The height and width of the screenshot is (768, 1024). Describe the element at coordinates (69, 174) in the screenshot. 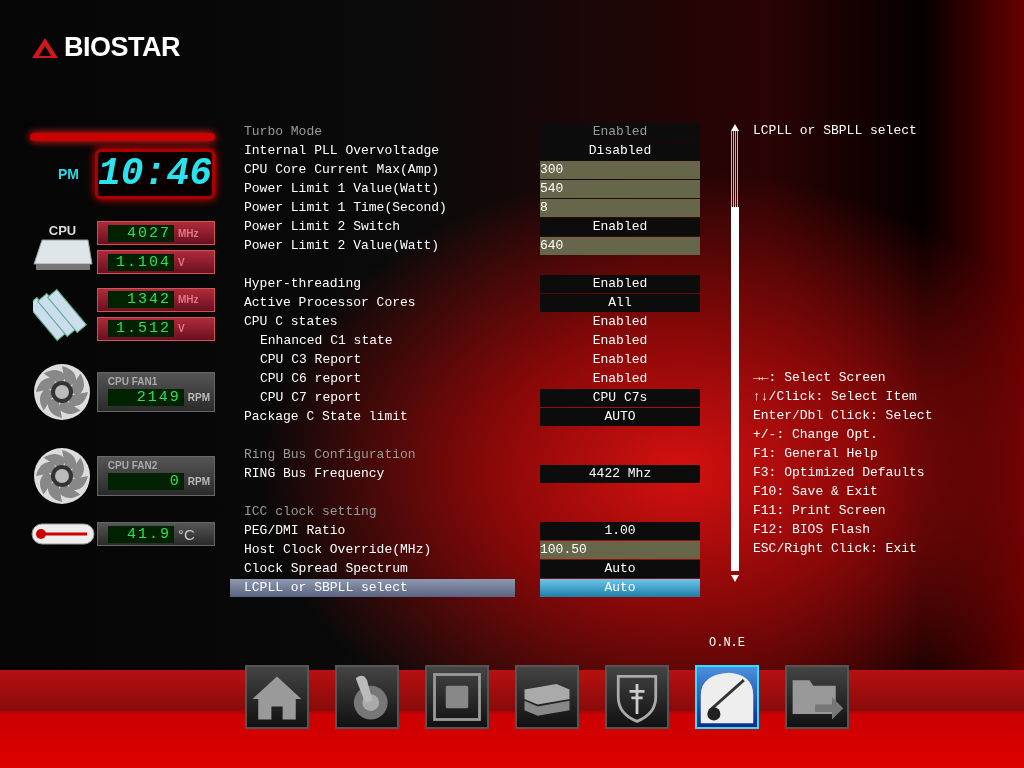

I see `am-pm-label: PM` at that location.